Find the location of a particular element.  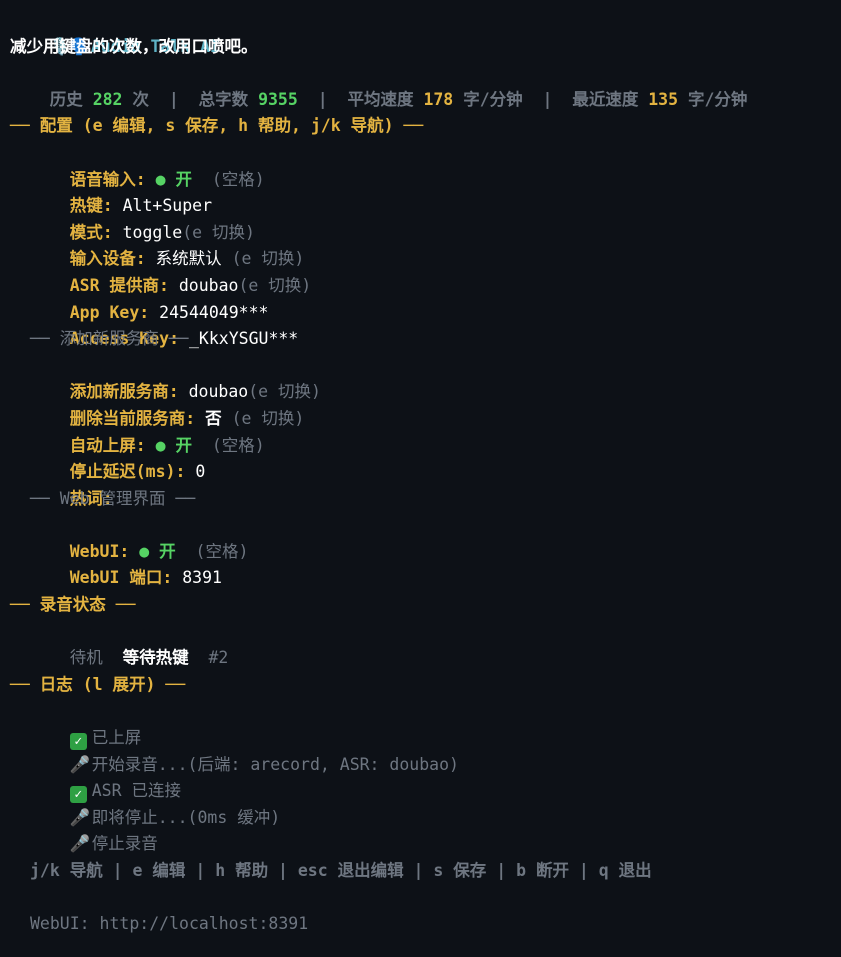

auto-paste-label: 自动上屏: is located at coordinates (107, 445).